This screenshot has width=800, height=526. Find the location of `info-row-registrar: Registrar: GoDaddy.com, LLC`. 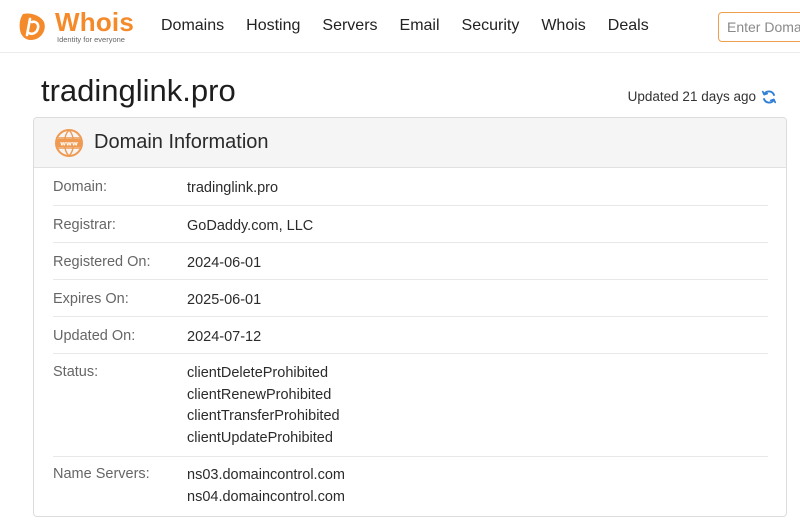

info-row-registrar: Registrar: GoDaddy.com, LLC is located at coordinates (410, 224).